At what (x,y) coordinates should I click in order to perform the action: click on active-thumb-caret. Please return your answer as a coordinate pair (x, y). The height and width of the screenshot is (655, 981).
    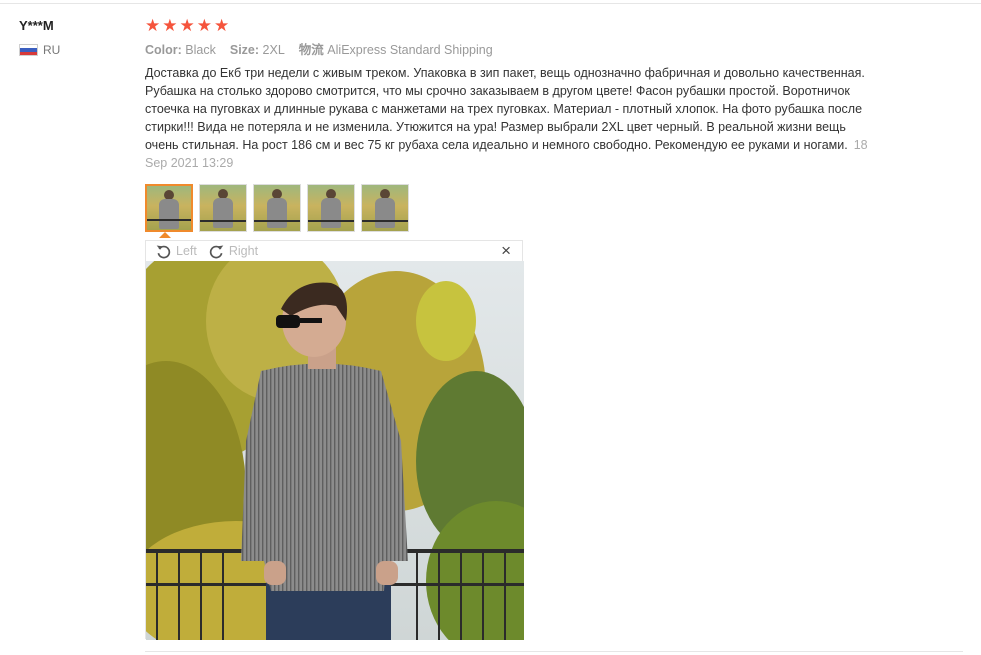
    Looking at the image, I should click on (165, 235).